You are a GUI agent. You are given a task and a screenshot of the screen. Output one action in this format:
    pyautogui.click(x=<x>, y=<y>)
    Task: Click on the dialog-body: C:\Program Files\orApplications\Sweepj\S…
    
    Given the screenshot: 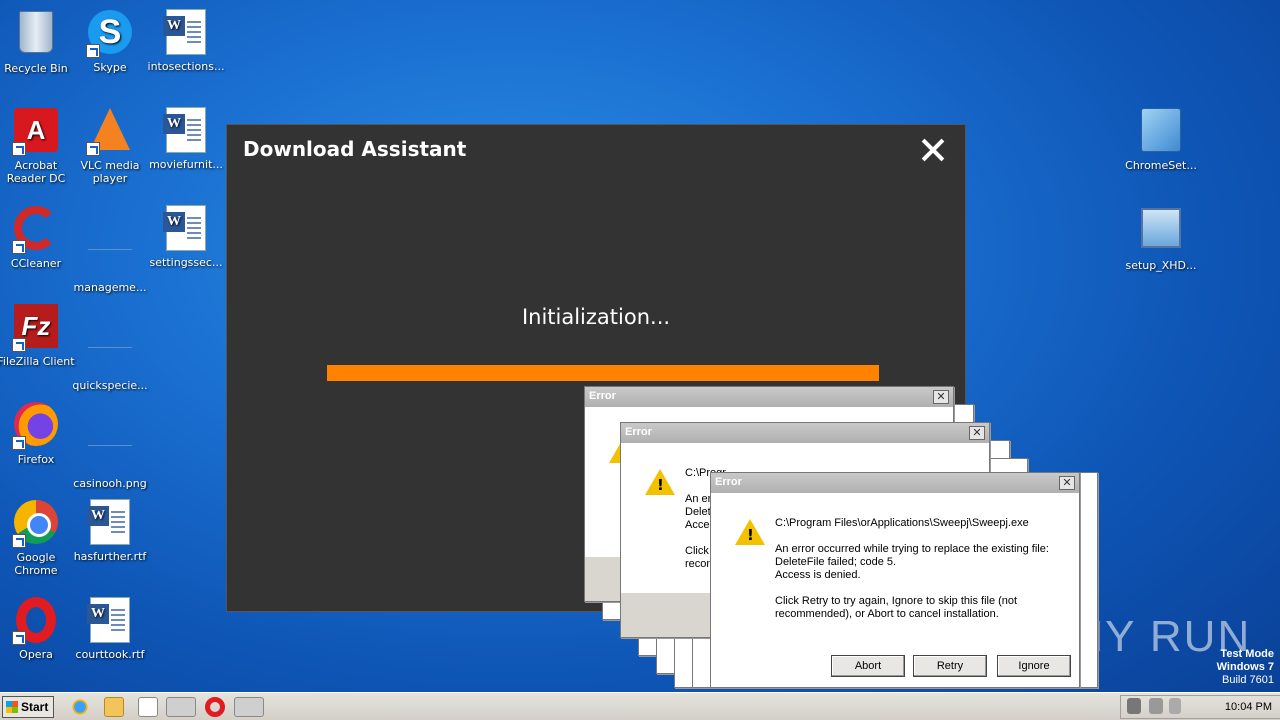 What is the action you would take?
    pyautogui.click(x=895, y=590)
    